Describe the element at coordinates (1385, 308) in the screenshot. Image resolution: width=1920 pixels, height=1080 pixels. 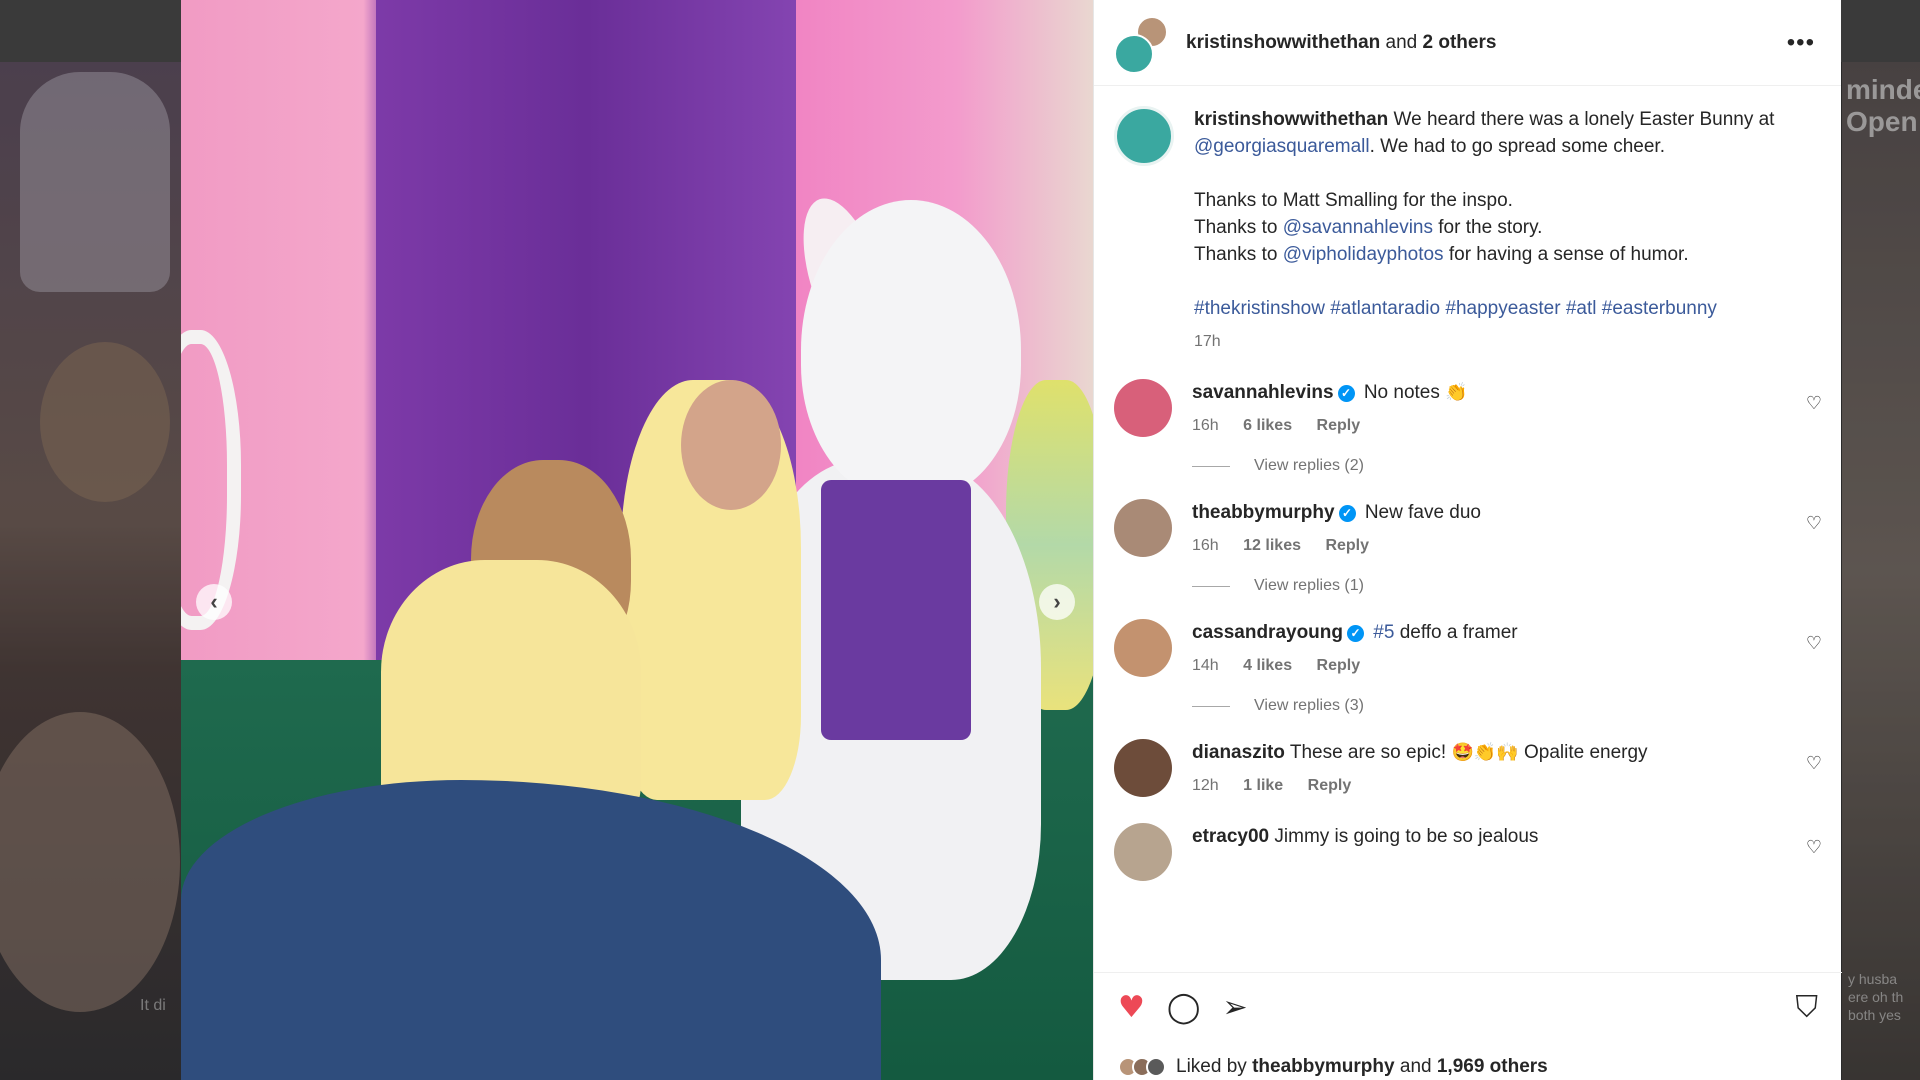
I see `hashtag-link: #atlantaradio` at that location.